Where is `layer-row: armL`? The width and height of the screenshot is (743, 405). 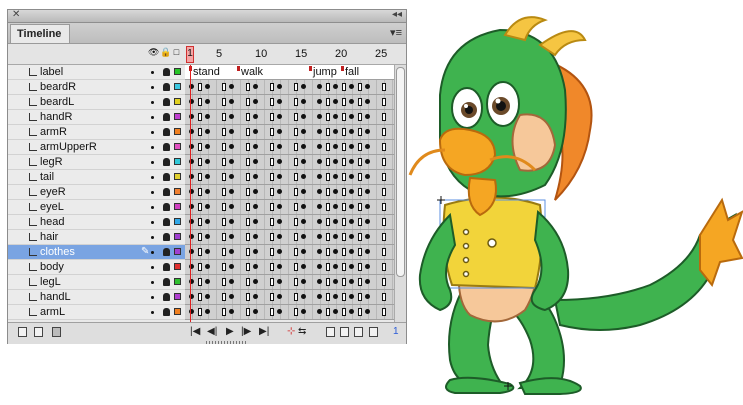 layer-row: armL is located at coordinates (201, 312).